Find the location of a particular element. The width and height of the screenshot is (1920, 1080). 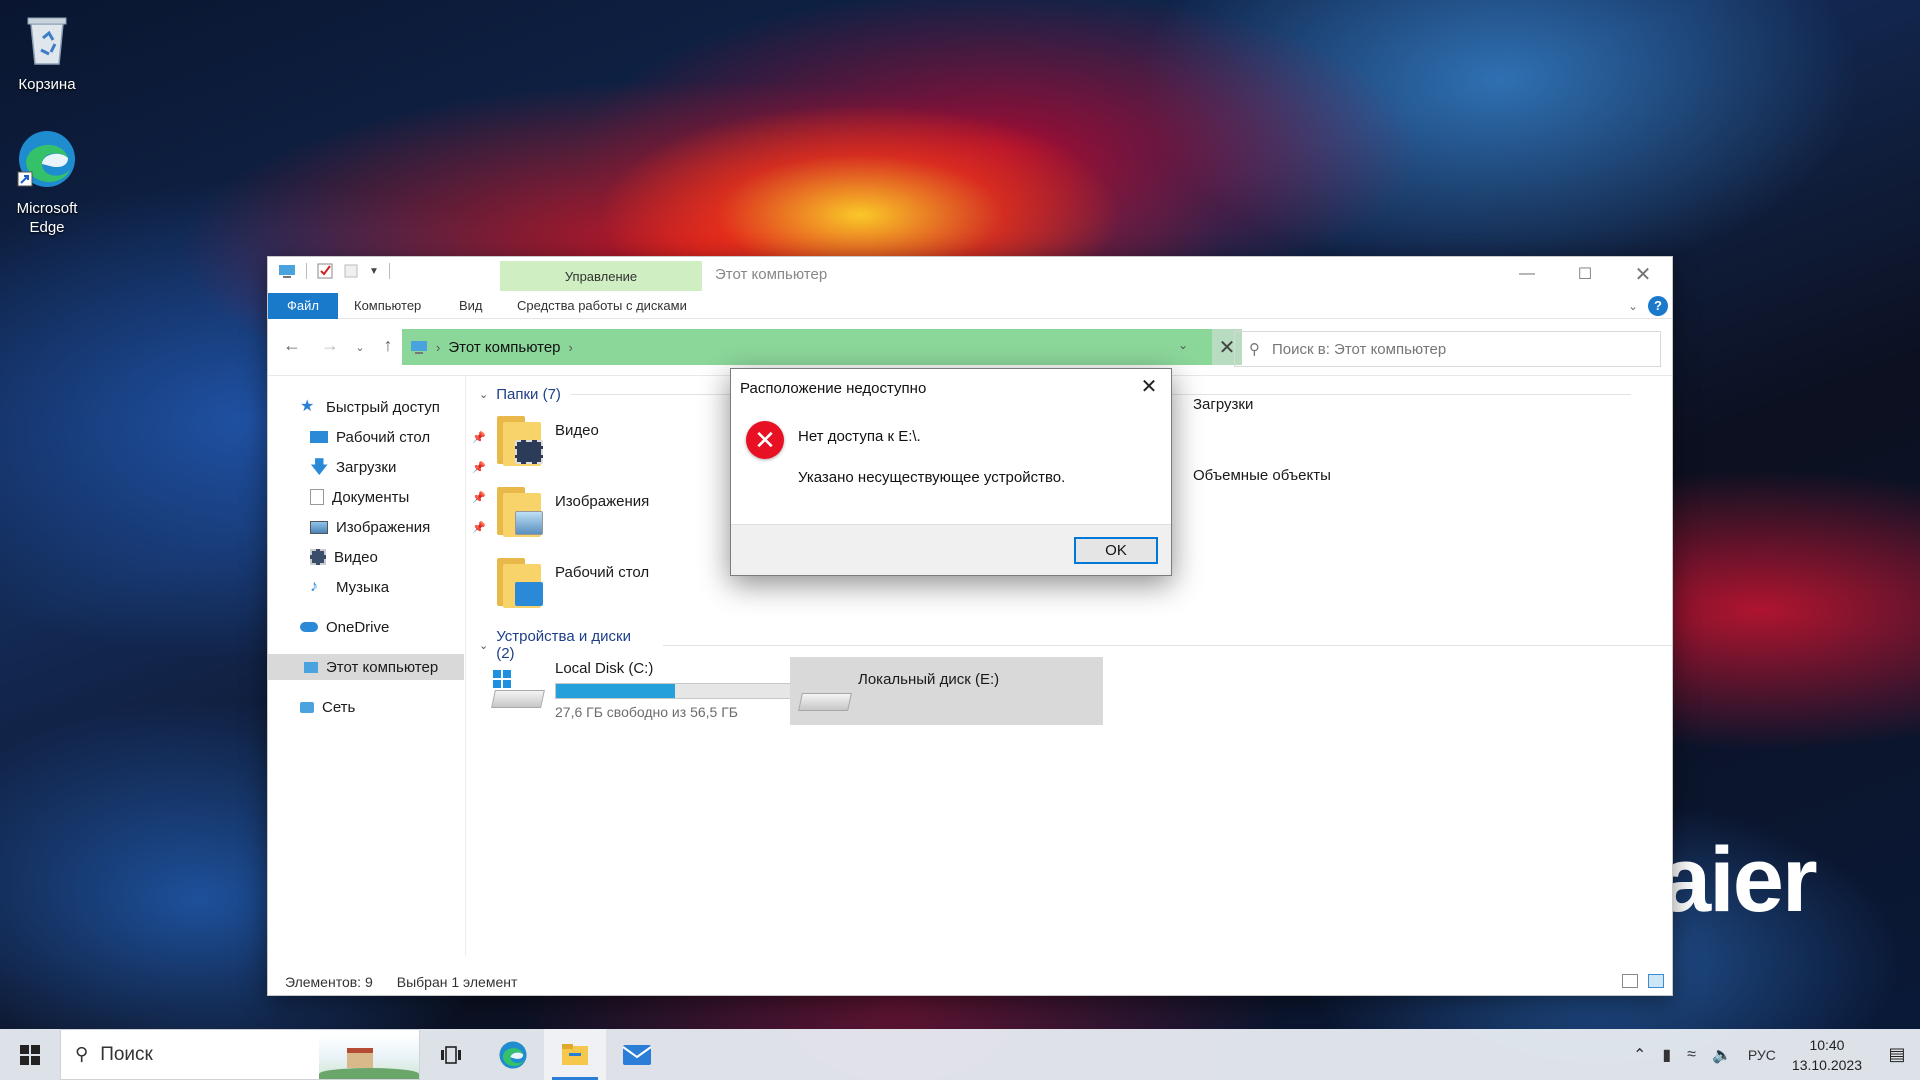

nav-item-quick-access: ★ Быстрый доступ is located at coordinates (370, 407).